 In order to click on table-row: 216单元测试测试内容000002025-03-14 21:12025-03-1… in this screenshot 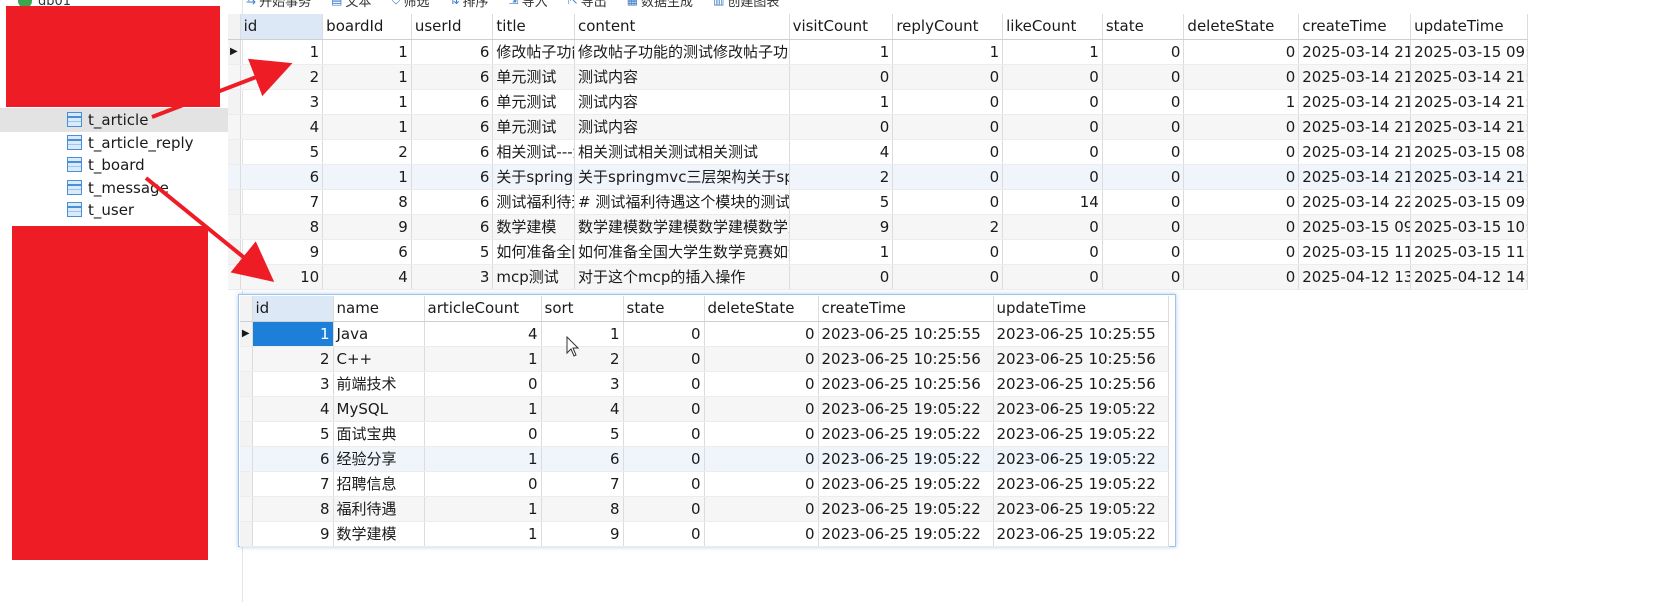, I will do `click(878, 77)`.